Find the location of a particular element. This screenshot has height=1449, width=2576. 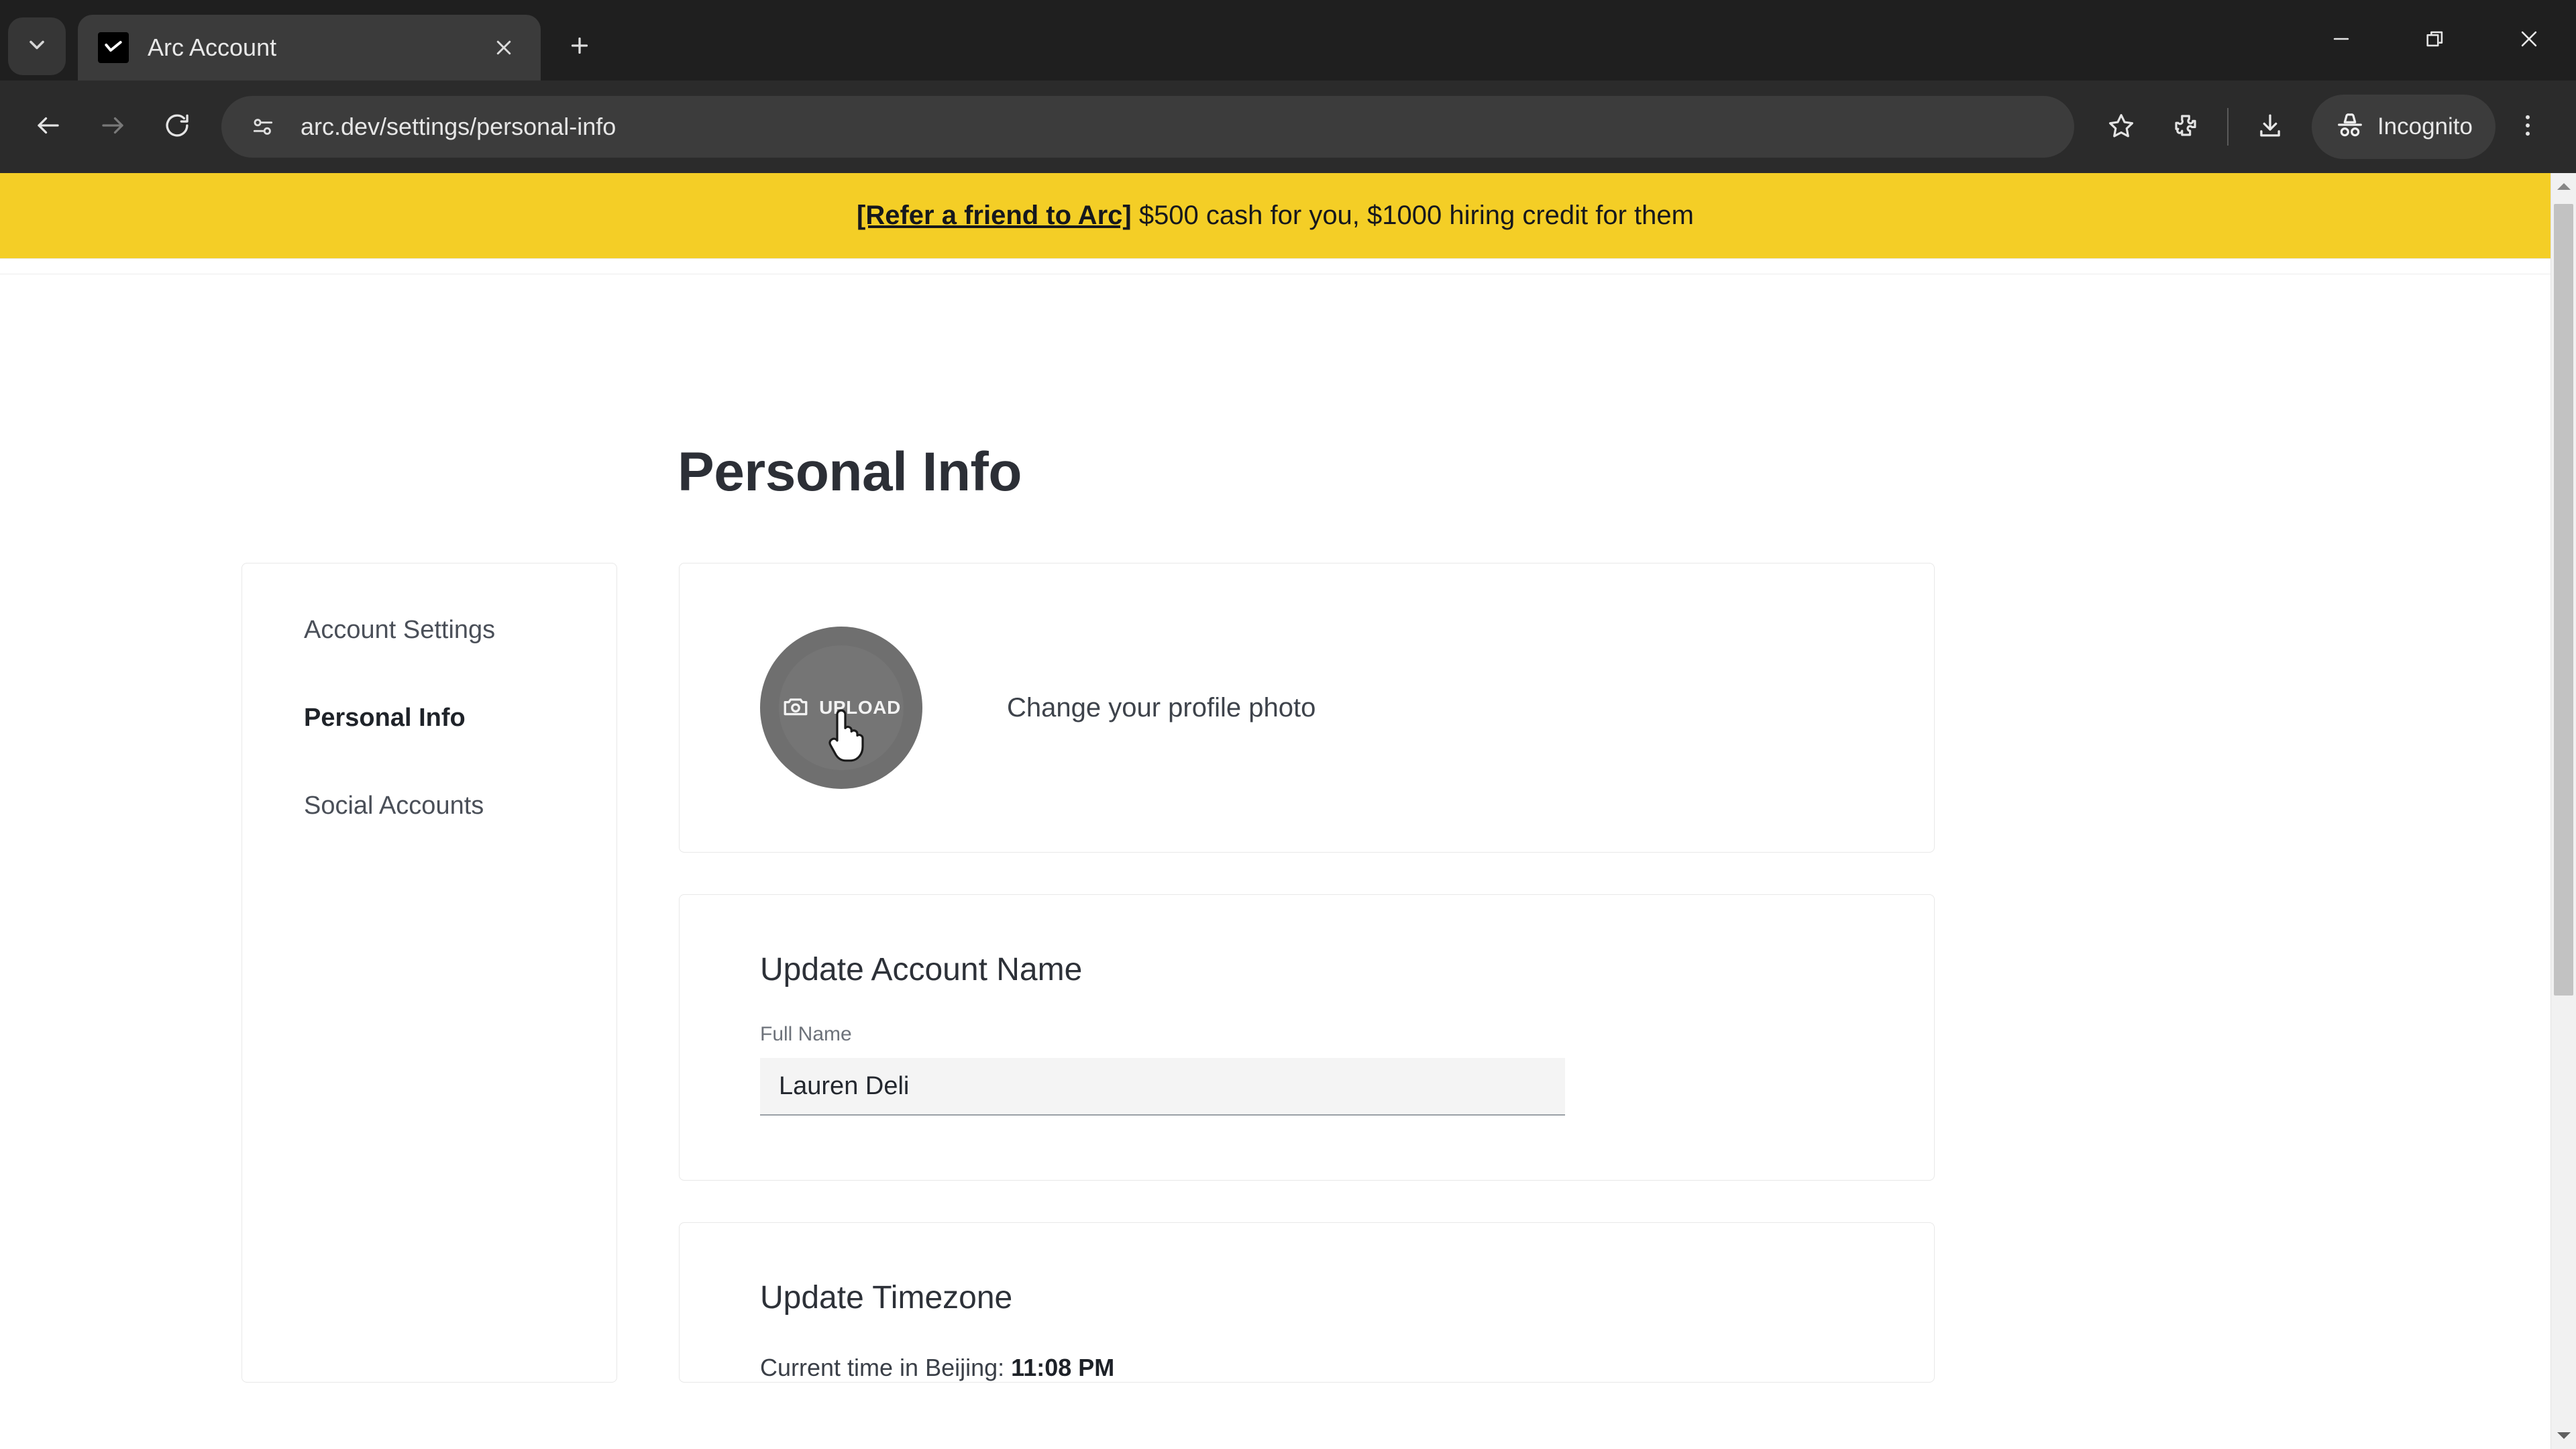

download-icon is located at coordinates (2270, 127).